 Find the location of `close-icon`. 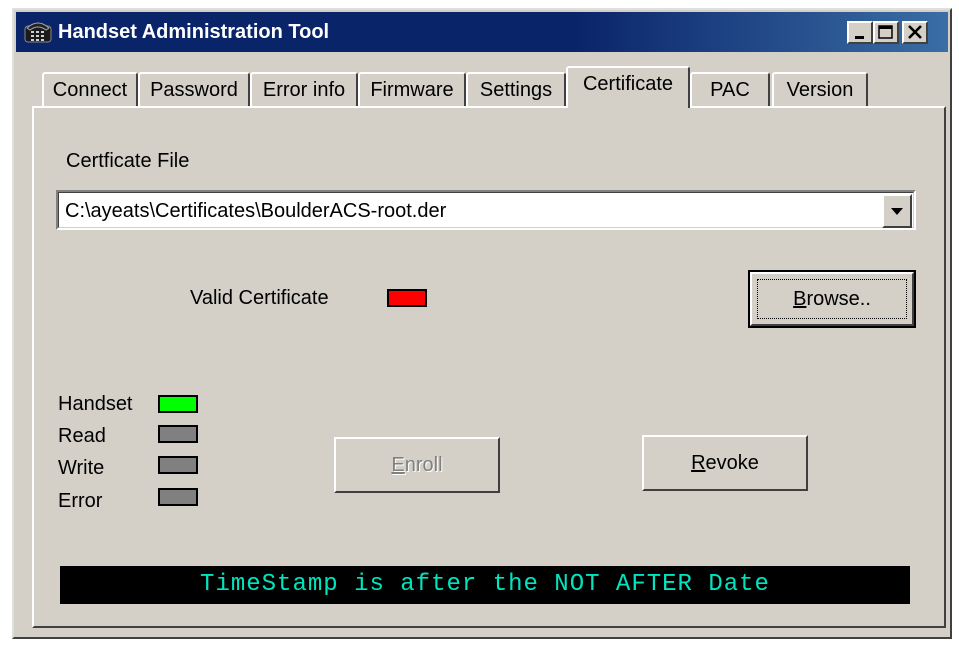

close-icon is located at coordinates (915, 32).